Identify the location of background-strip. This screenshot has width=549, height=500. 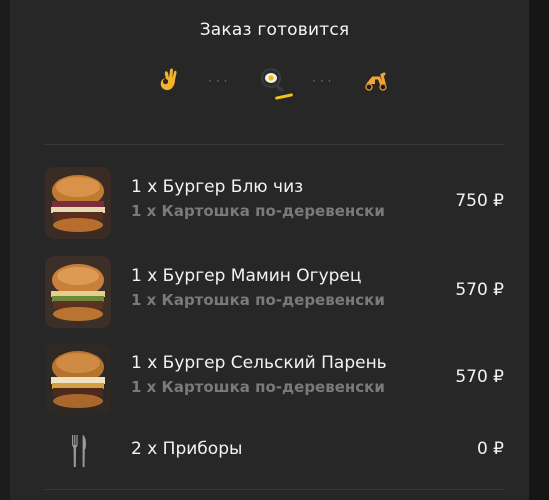
(539, 250).